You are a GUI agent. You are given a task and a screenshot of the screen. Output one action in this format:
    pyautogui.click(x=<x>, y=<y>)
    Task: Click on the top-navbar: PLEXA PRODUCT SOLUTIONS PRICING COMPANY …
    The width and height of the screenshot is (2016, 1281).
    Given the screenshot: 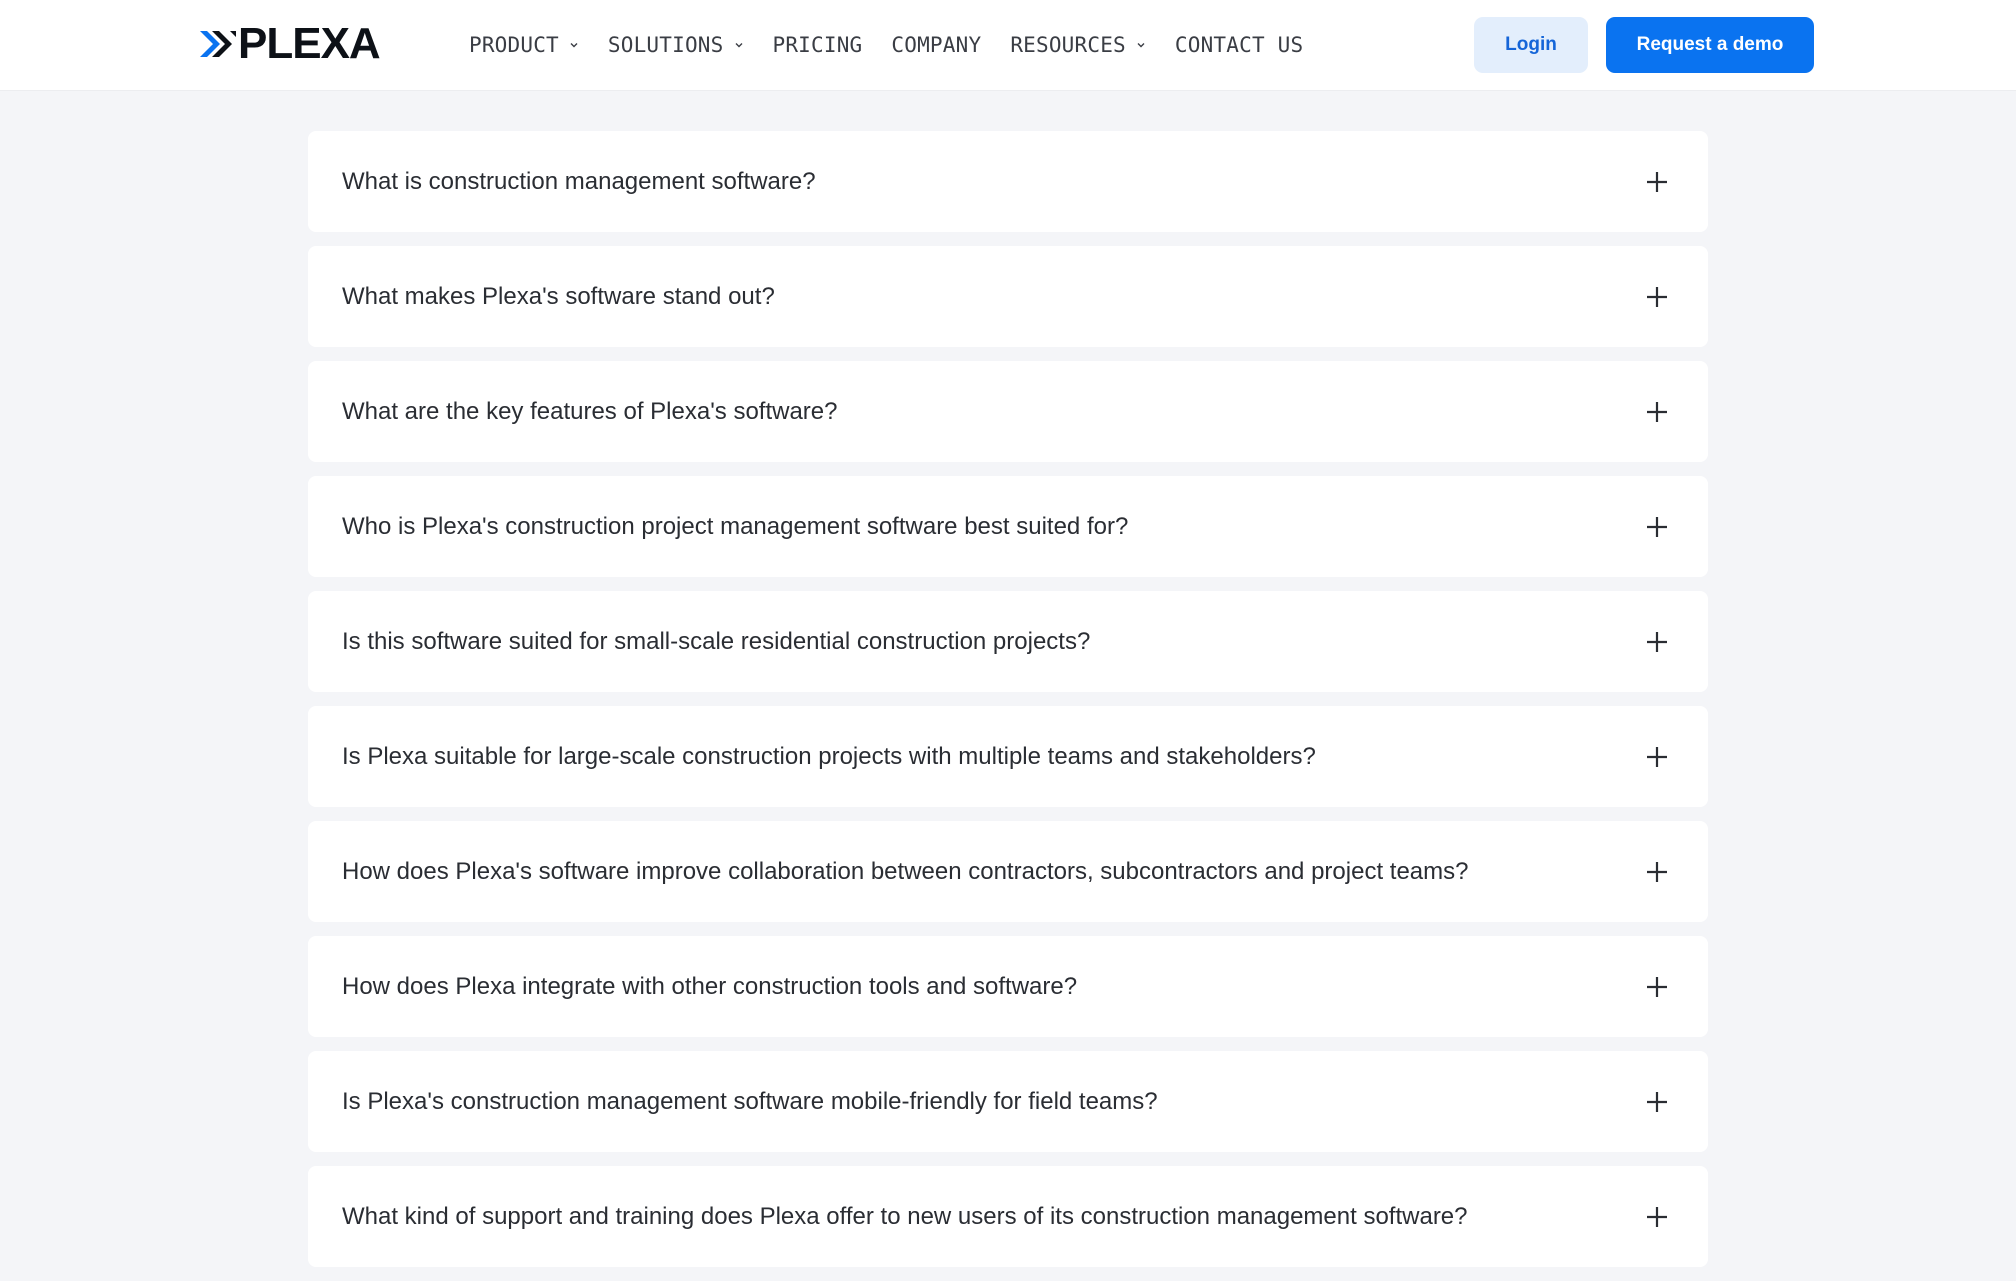 What is the action you would take?
    pyautogui.click(x=1008, y=45)
    